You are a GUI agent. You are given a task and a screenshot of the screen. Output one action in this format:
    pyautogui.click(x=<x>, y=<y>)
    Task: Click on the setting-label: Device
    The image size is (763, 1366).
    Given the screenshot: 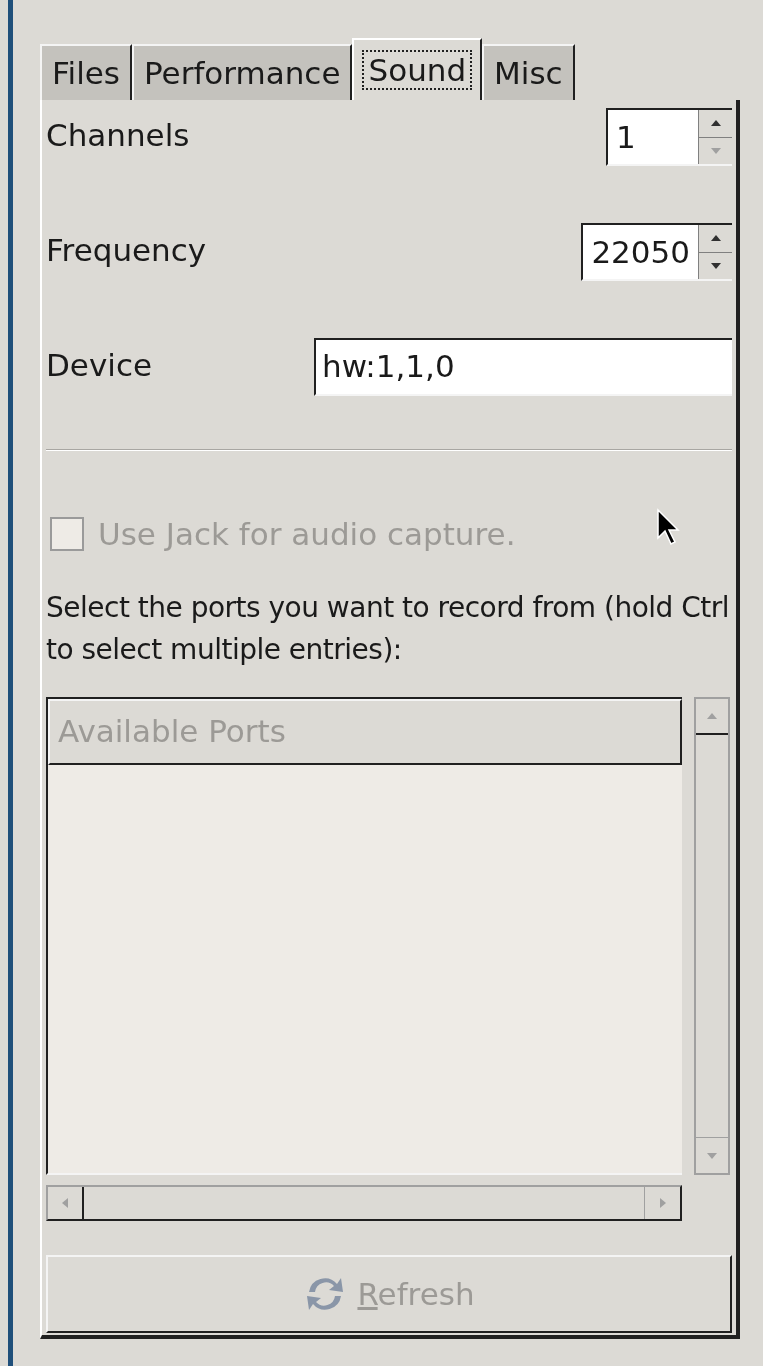 What is the action you would take?
    pyautogui.click(x=99, y=365)
    